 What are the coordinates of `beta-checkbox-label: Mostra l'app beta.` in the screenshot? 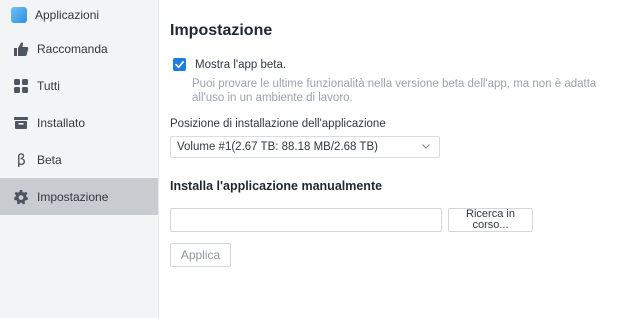 It's located at (241, 64).